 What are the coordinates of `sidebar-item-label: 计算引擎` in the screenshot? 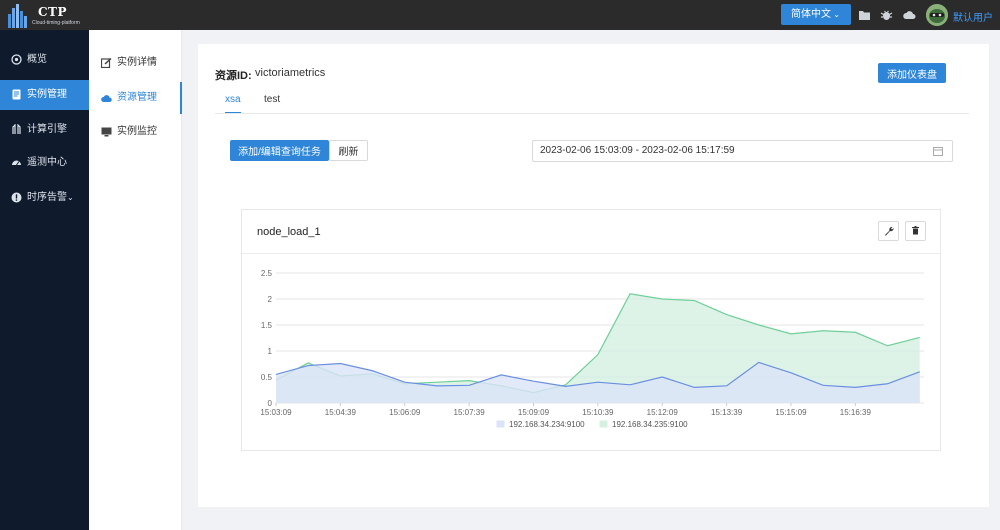 It's located at (47, 129).